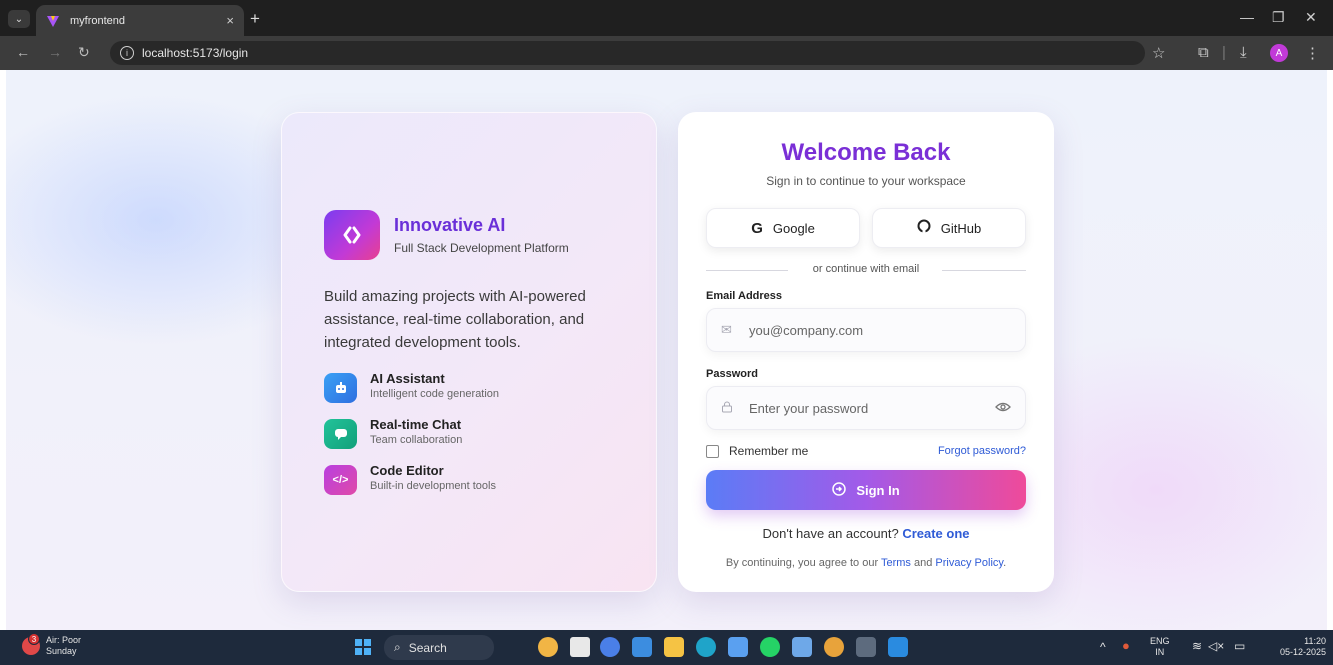  What do you see at coordinates (1239, 646) in the screenshot?
I see `battery-icon: ▭` at bounding box center [1239, 646].